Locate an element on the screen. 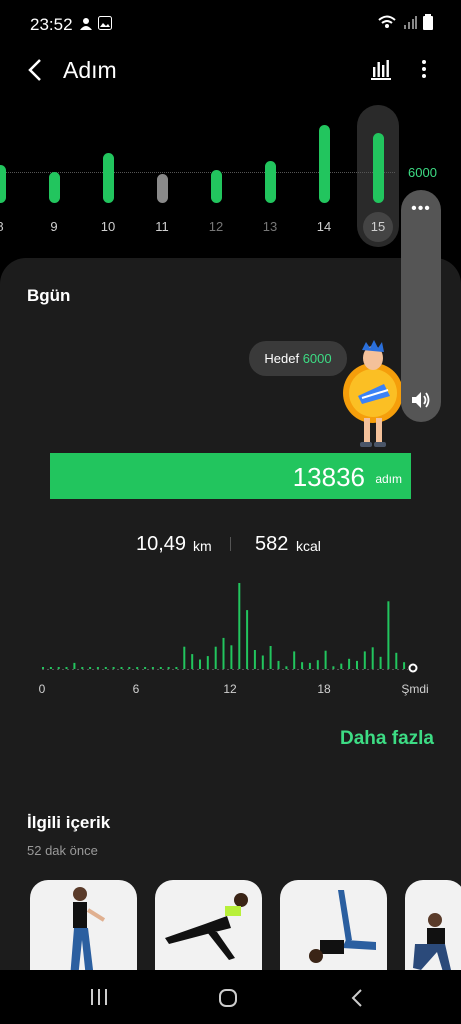 The width and height of the screenshot is (461, 1024). stats-row: 10,49 km 582 kcal is located at coordinates (230, 548).